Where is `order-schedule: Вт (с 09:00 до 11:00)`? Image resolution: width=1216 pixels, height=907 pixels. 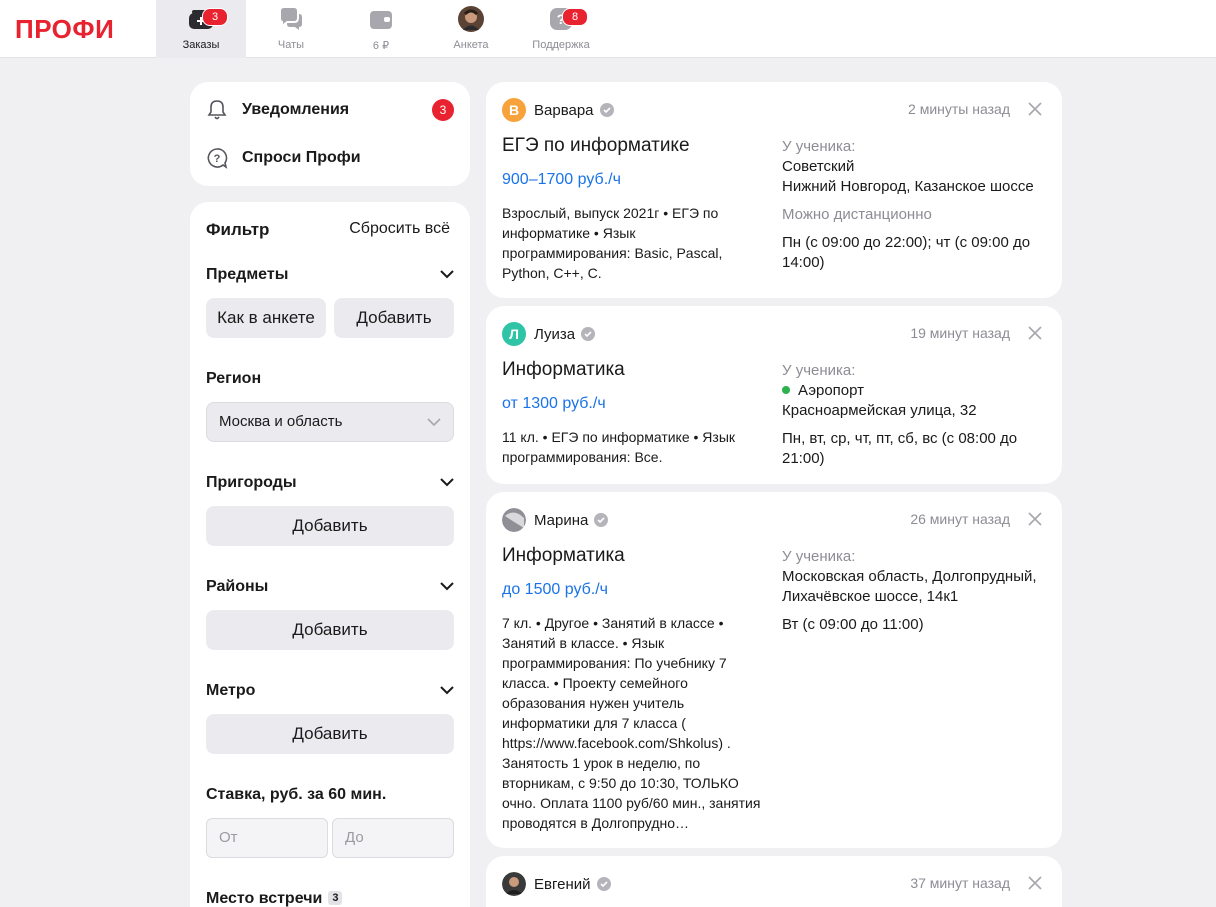
order-schedule: Вт (с 09:00 до 11:00) is located at coordinates (853, 624).